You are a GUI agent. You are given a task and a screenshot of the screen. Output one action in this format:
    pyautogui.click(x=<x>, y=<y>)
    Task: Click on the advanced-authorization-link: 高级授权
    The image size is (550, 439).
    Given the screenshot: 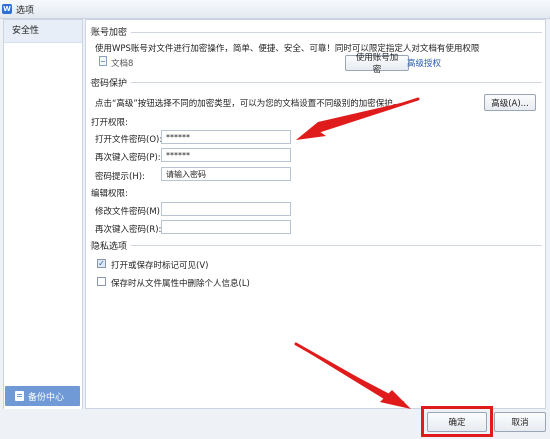 What is the action you would take?
    pyautogui.click(x=424, y=63)
    